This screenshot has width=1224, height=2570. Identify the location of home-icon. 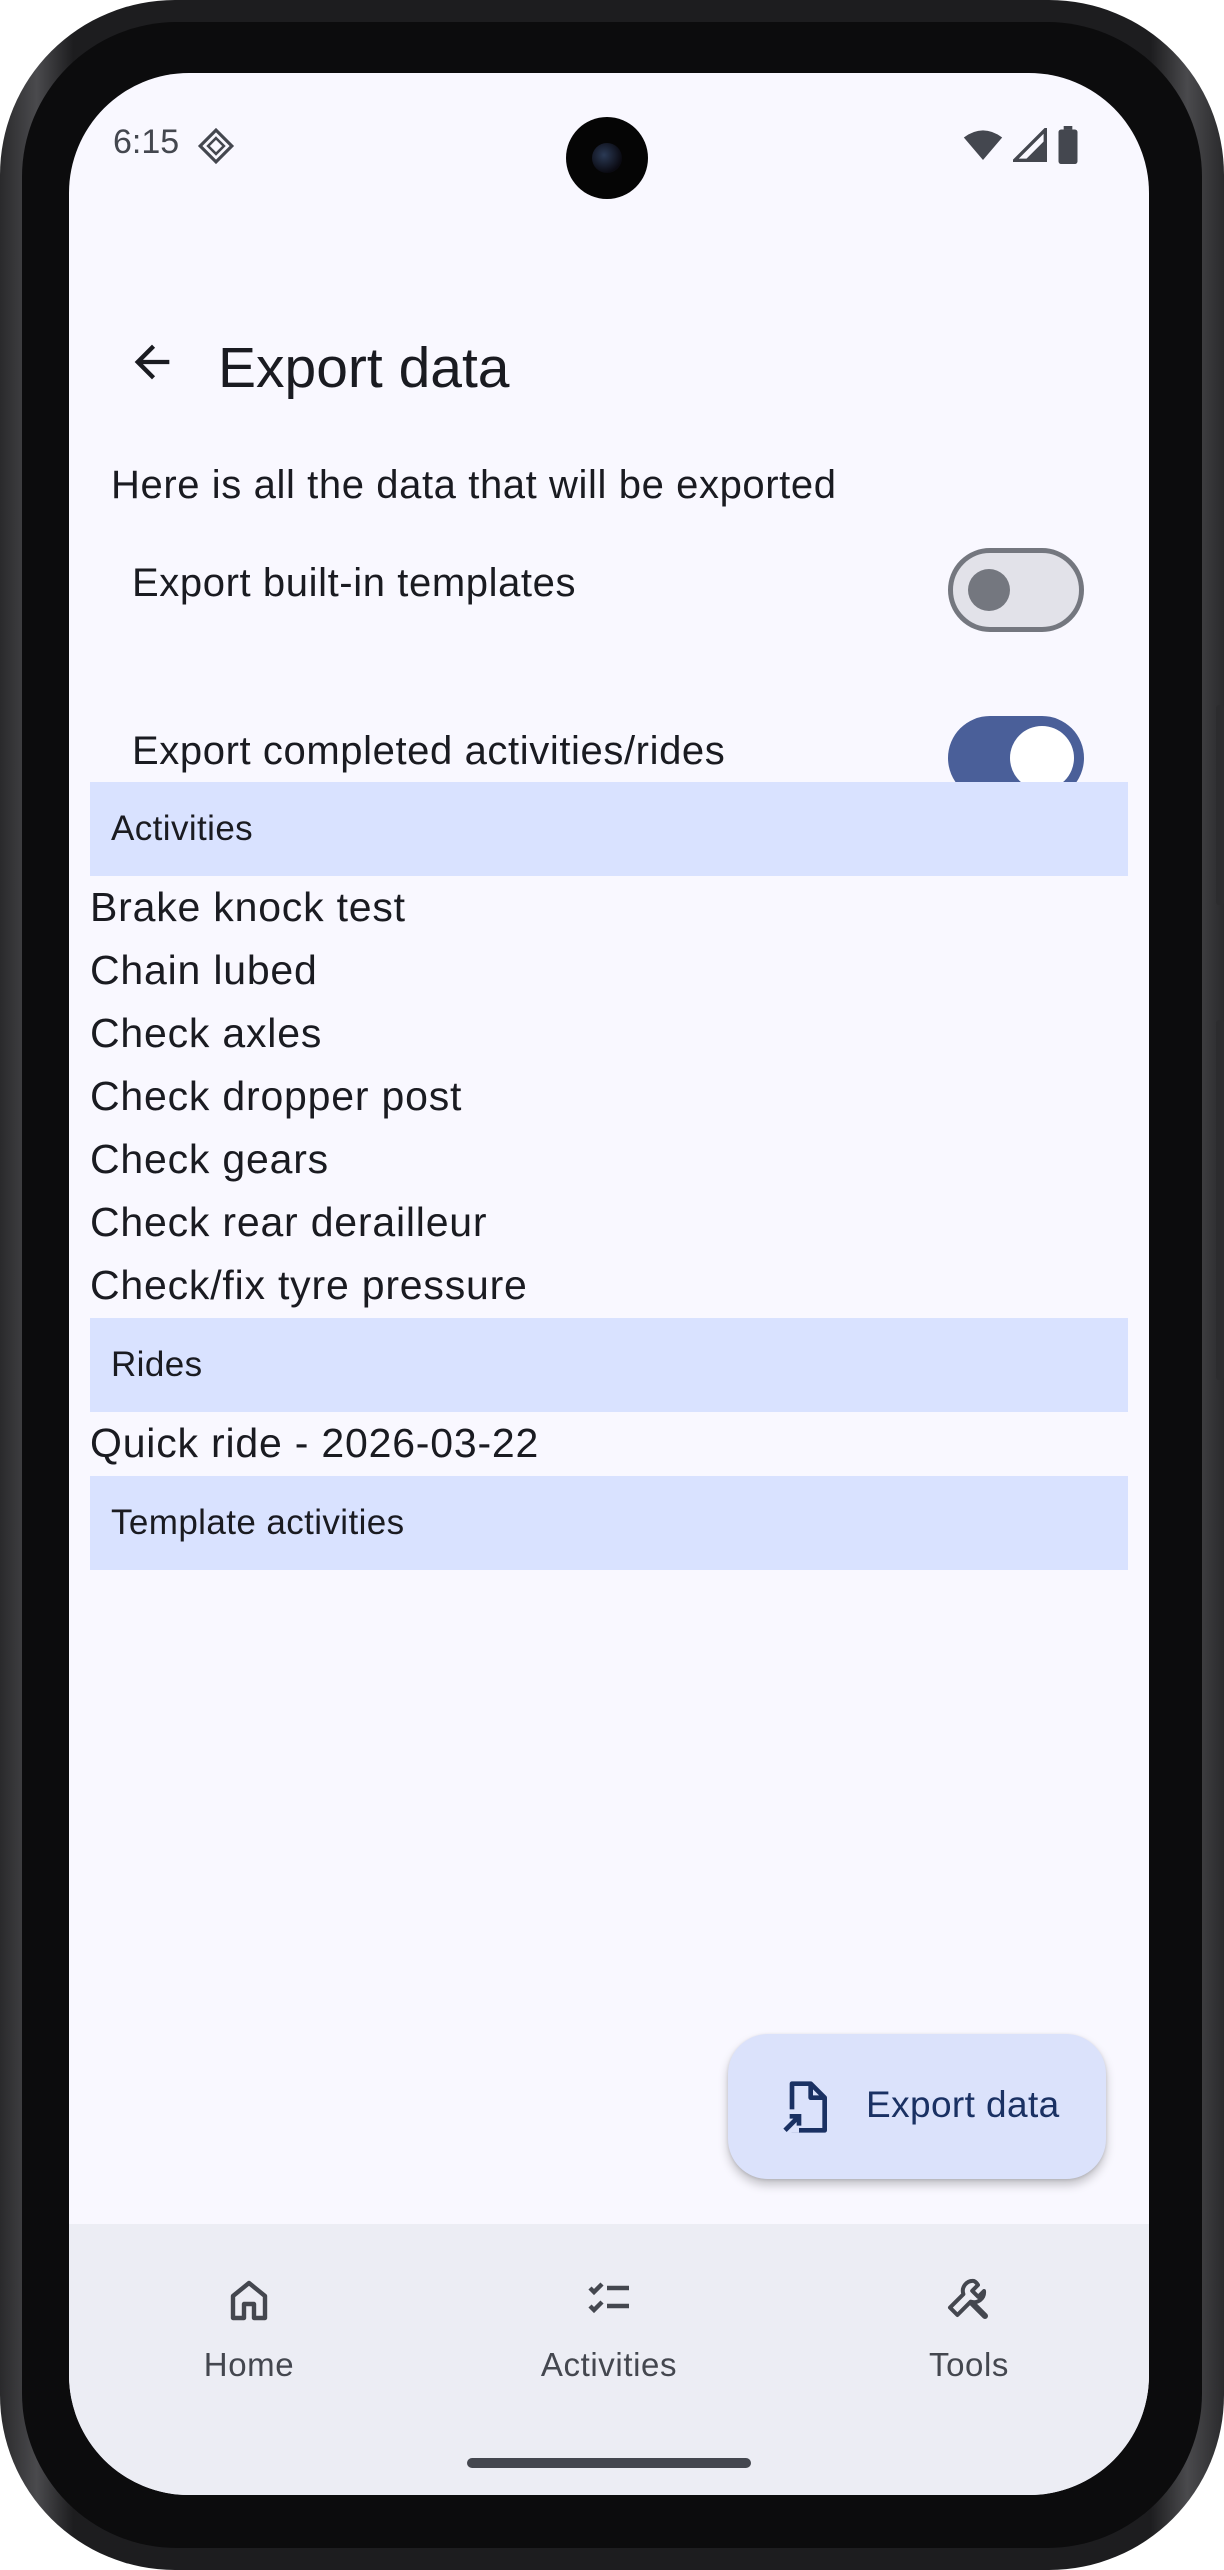
(249, 2300).